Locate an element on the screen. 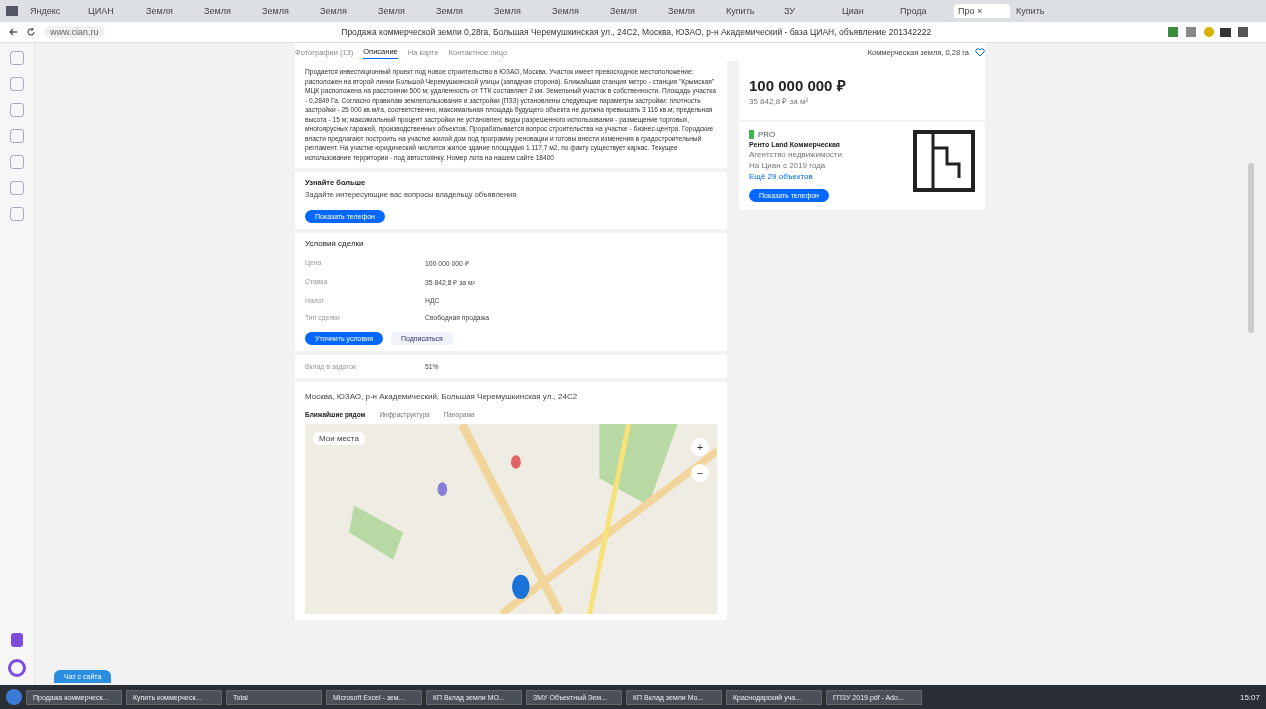 The width and height of the screenshot is (1266, 709). agency-logo-icon is located at coordinates (944, 161).